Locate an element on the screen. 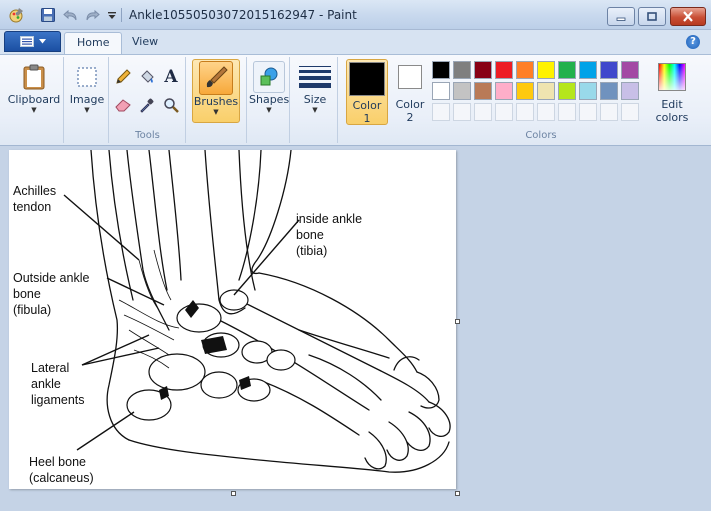  save-icon is located at coordinates (48, 15).